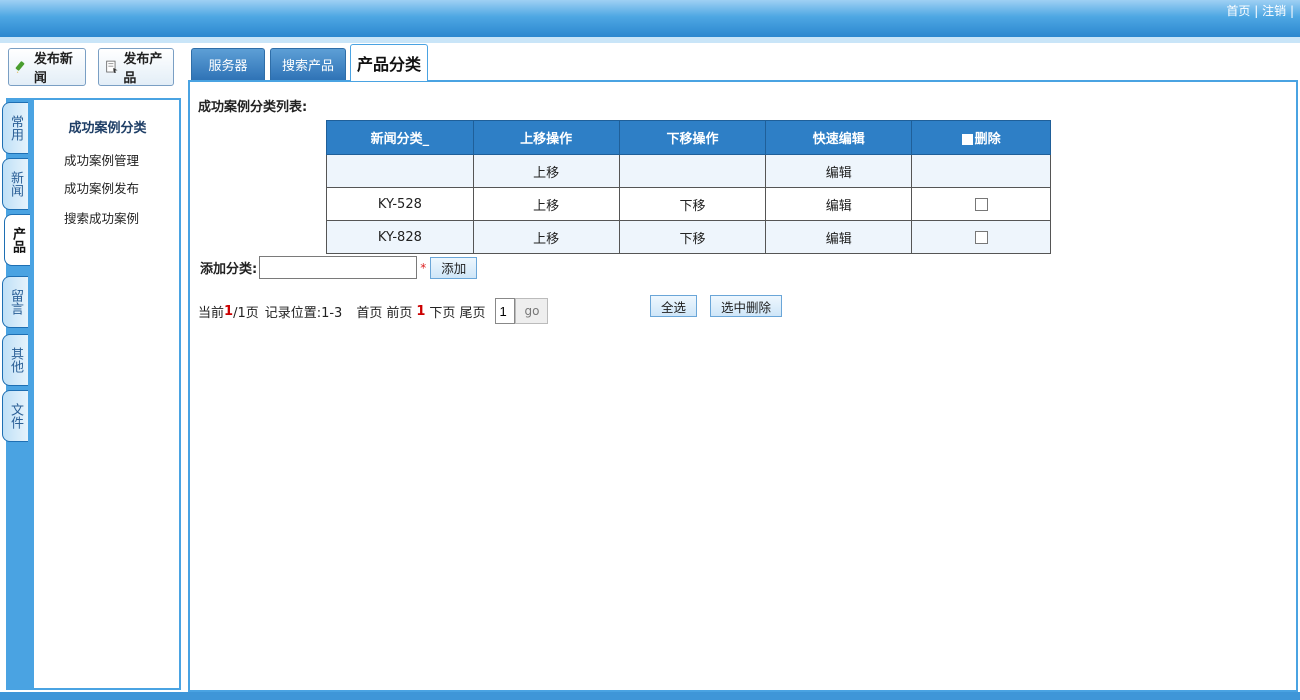 The height and width of the screenshot is (700, 1300). Describe the element at coordinates (421, 311) in the screenshot. I see `page-number: 1` at that location.